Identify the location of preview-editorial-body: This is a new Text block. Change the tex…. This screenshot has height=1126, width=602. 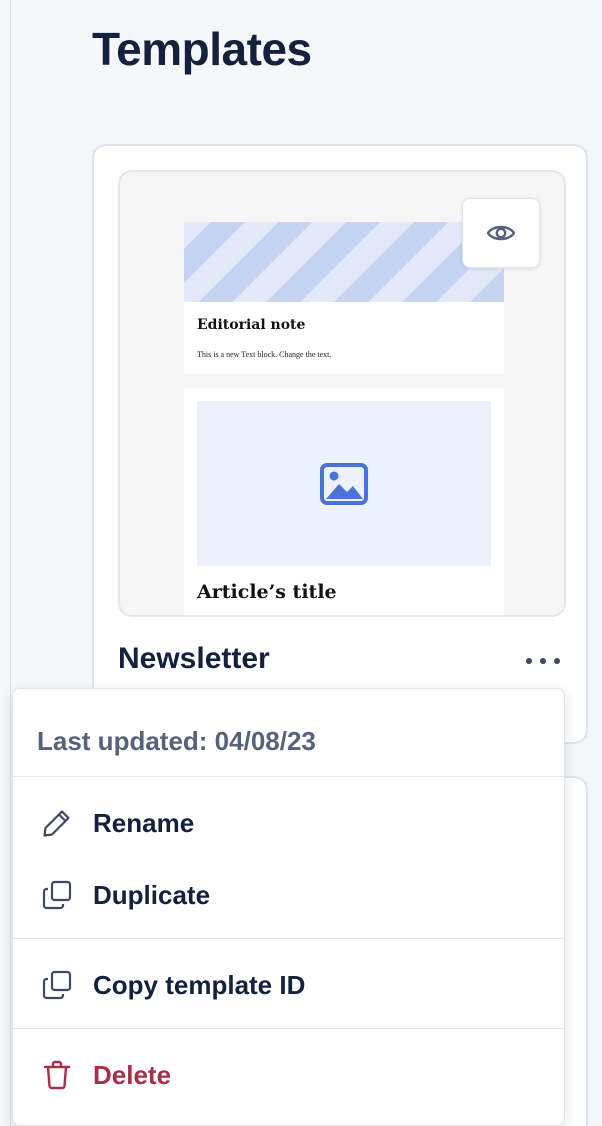
(264, 354).